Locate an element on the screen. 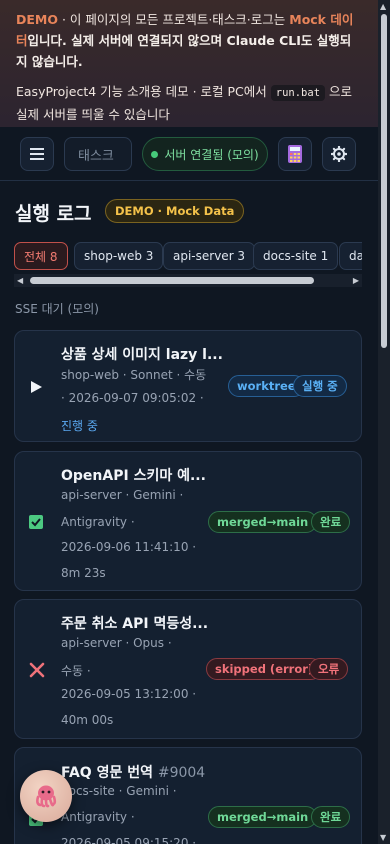  hamburger-icon is located at coordinates (37, 154).